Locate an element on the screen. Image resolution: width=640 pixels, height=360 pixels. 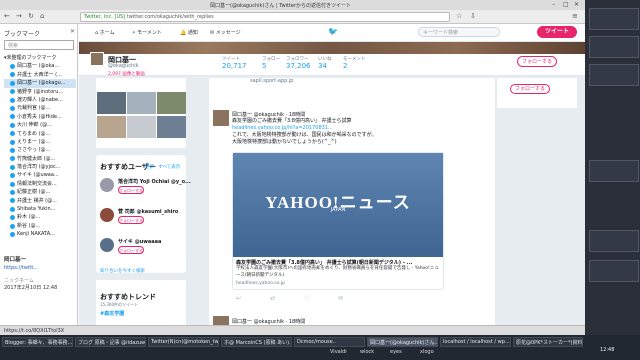
user-name: サイキ @uwaaaa is located at coordinates (139, 241).